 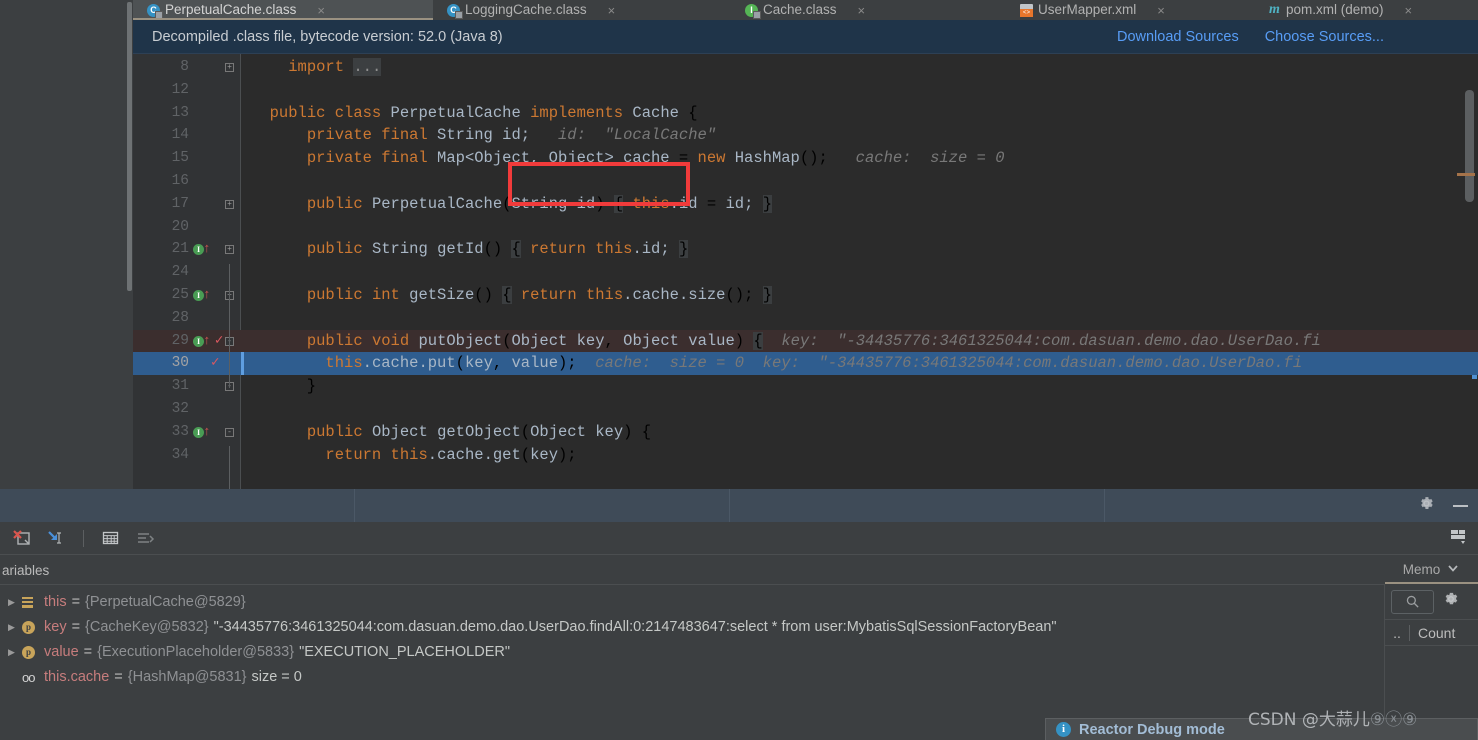 What do you see at coordinates (1393, 720) in the screenshot?
I see `watermark-suffix: ⑨ⓧ⑨` at bounding box center [1393, 720].